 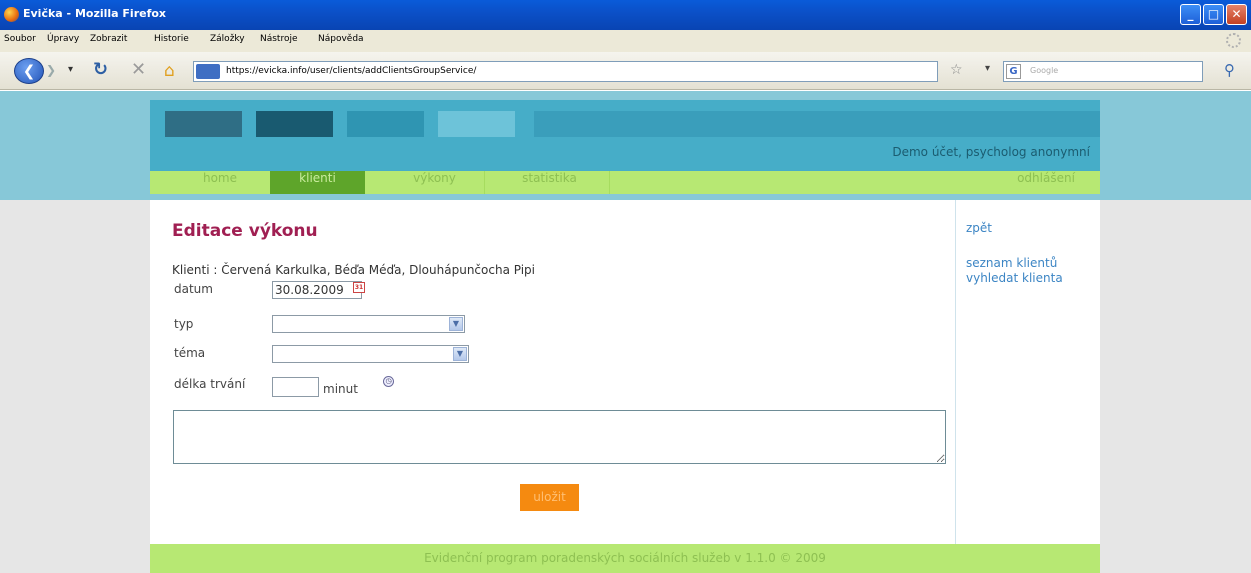 What do you see at coordinates (29, 71) in the screenshot?
I see `back-button: ❮` at bounding box center [29, 71].